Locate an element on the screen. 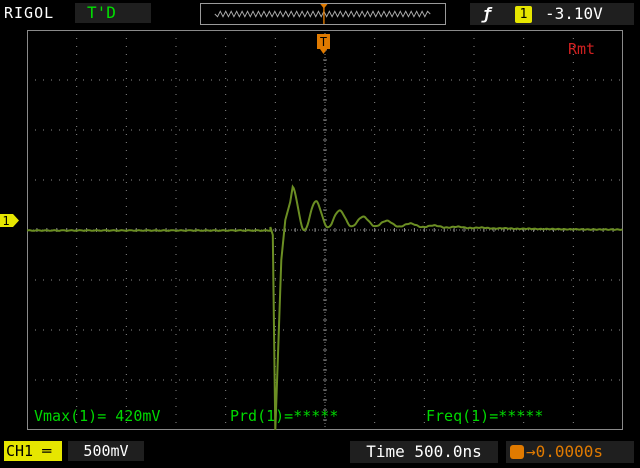  trigger-source-badge: 1 is located at coordinates (523, 14).